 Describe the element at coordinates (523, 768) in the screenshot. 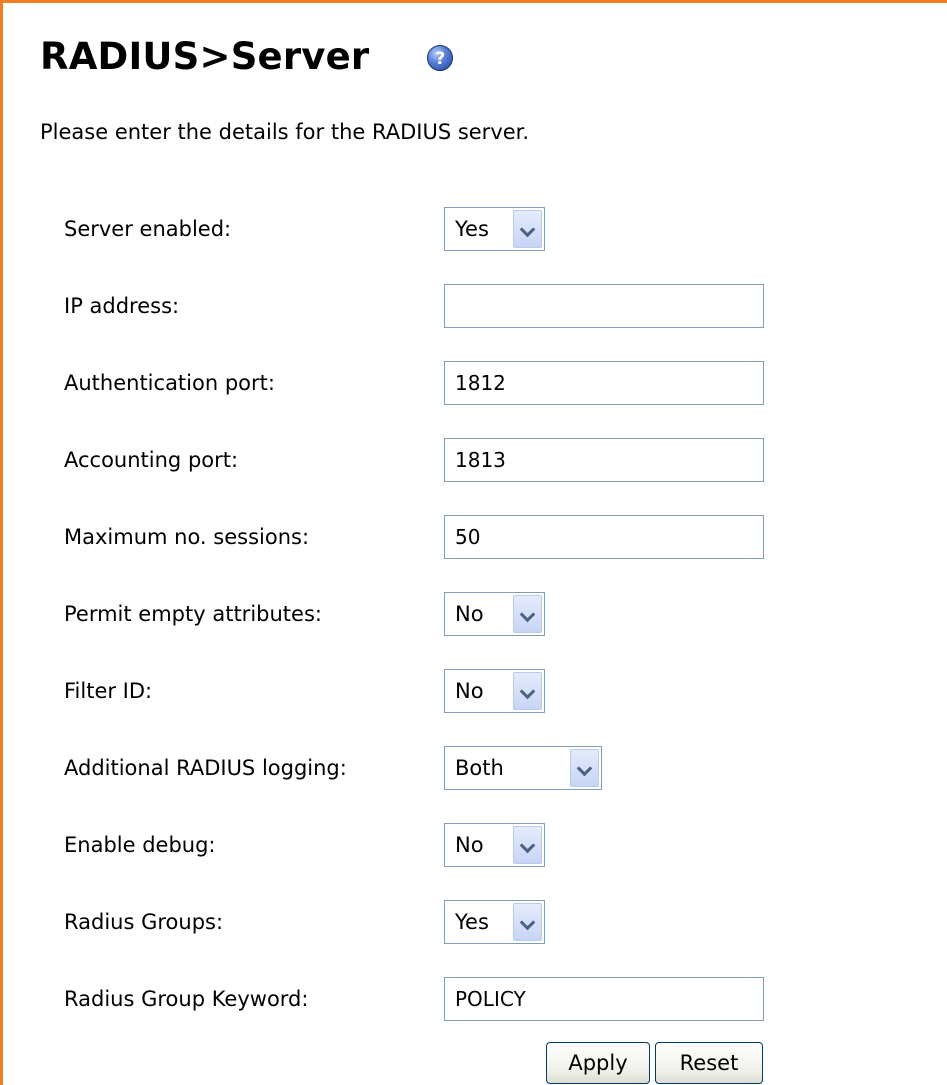

I see `logging-select: Both` at that location.